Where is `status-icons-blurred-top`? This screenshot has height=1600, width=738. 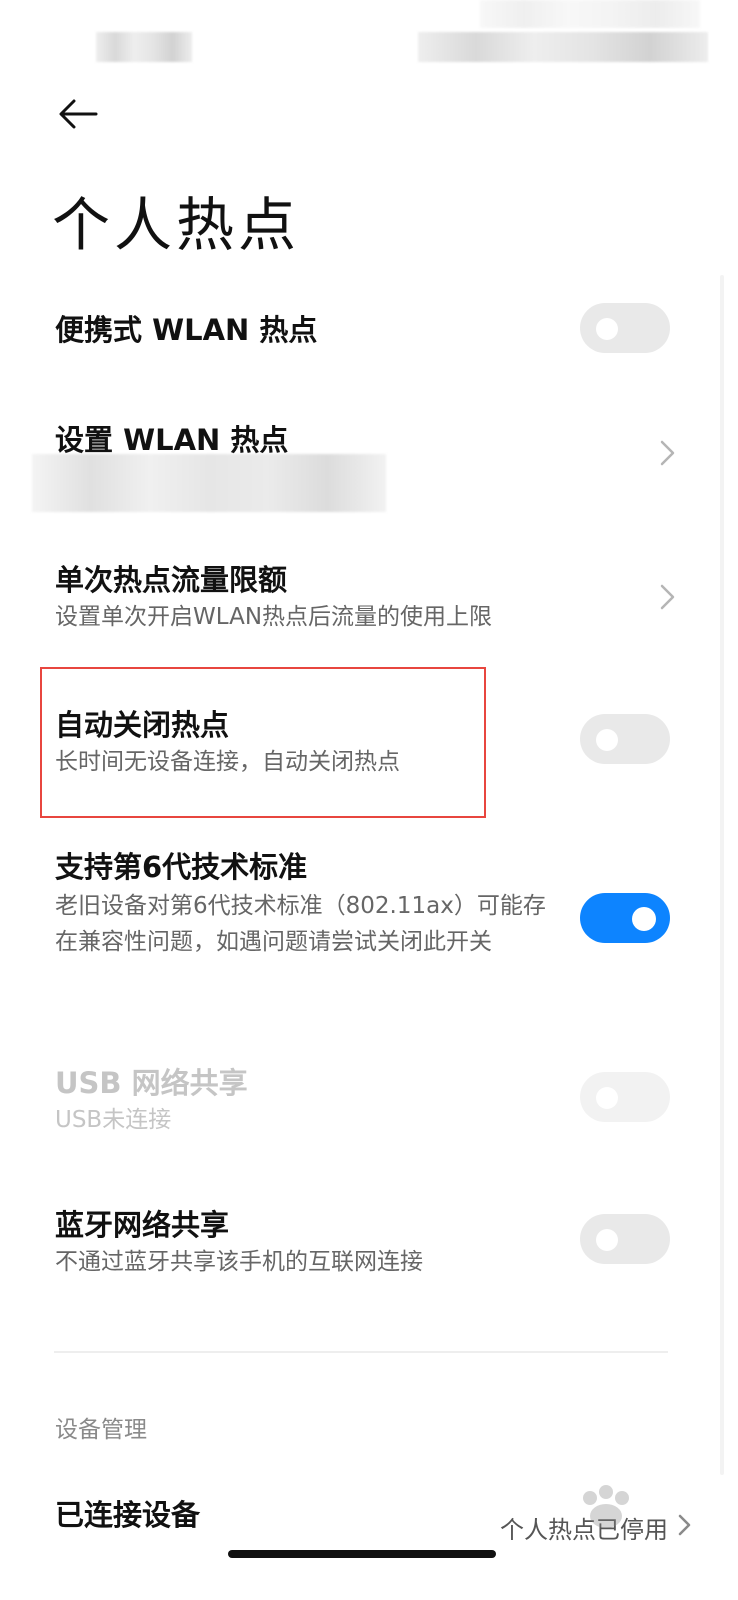
status-icons-blurred-top is located at coordinates (590, 14).